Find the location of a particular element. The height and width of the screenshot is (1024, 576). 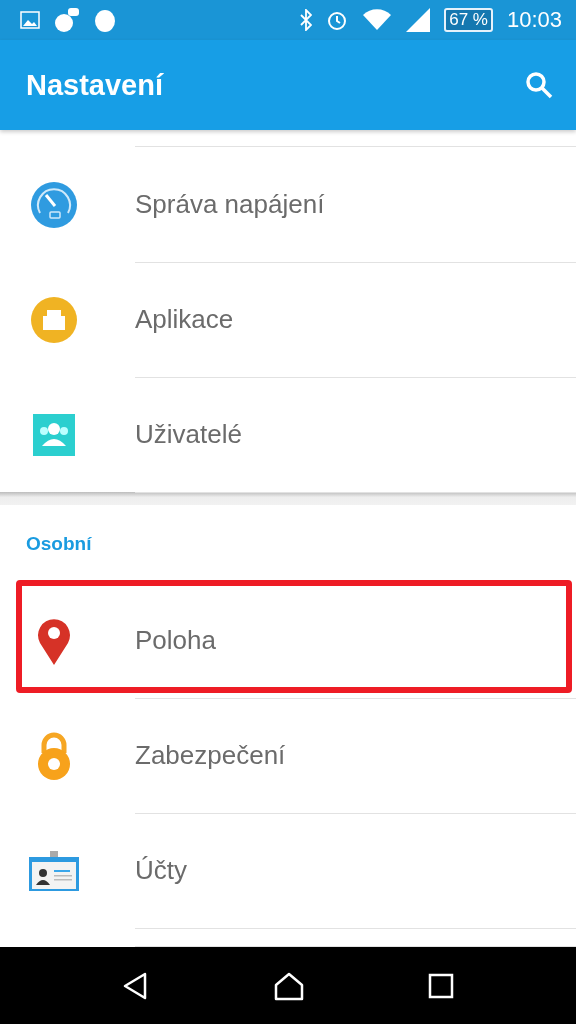

signal-icon is located at coordinates (418, 20).